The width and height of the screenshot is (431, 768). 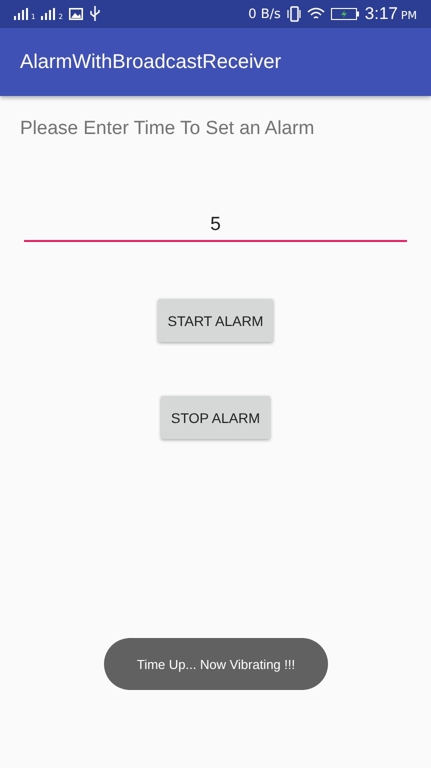 I want to click on clock-time: 3:17, so click(x=381, y=14).